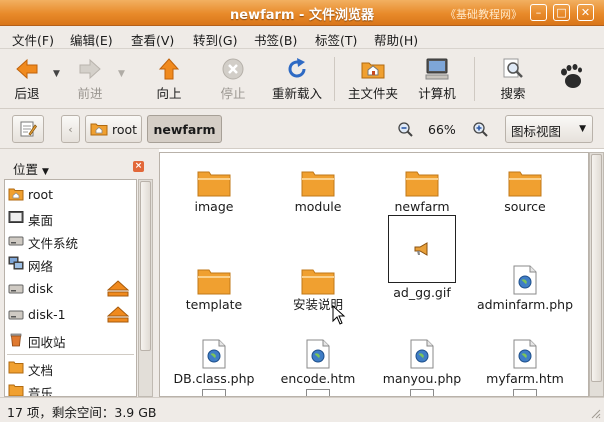  I want to click on file-name: adminfarm.php, so click(525, 304).